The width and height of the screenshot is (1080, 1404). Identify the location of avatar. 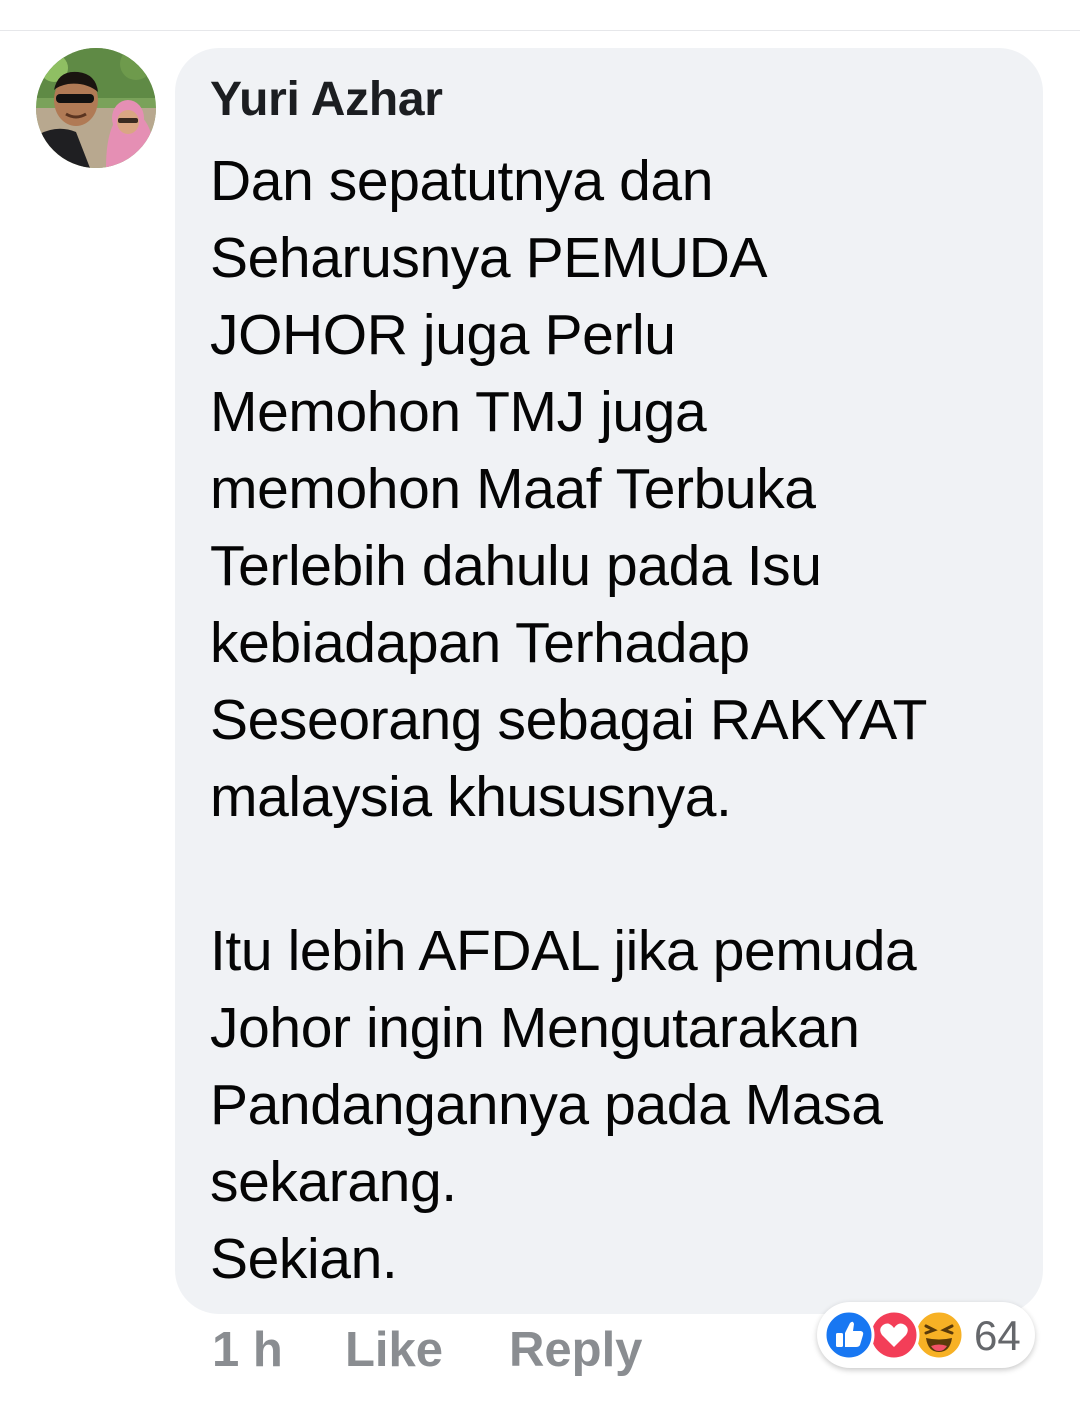
(96, 108).